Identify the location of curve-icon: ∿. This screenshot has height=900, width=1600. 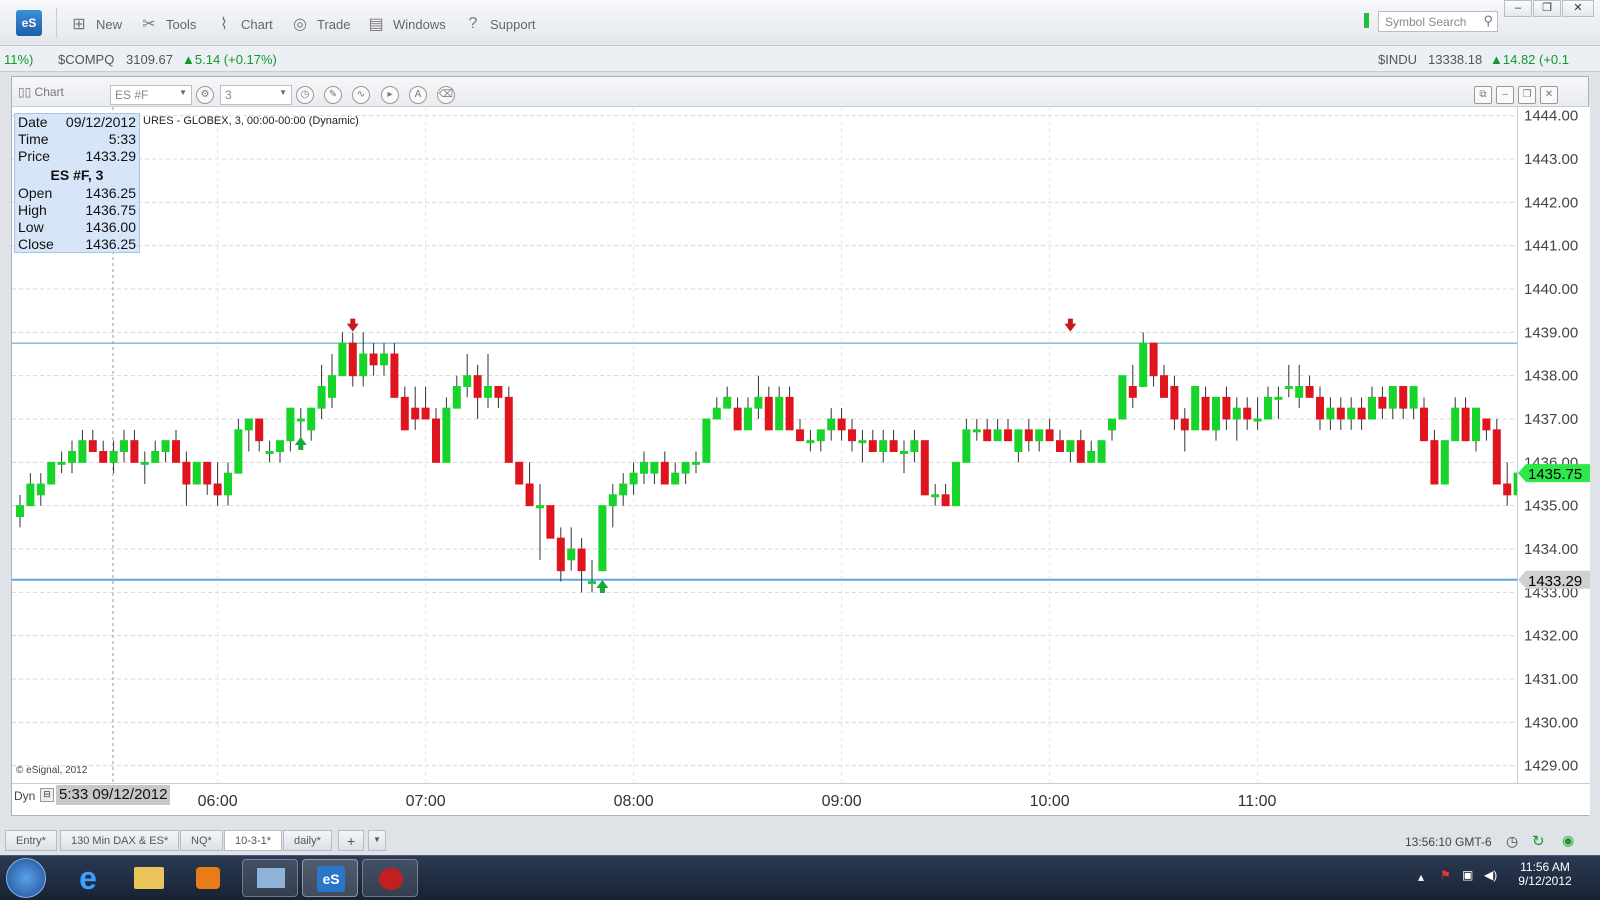
(361, 95).